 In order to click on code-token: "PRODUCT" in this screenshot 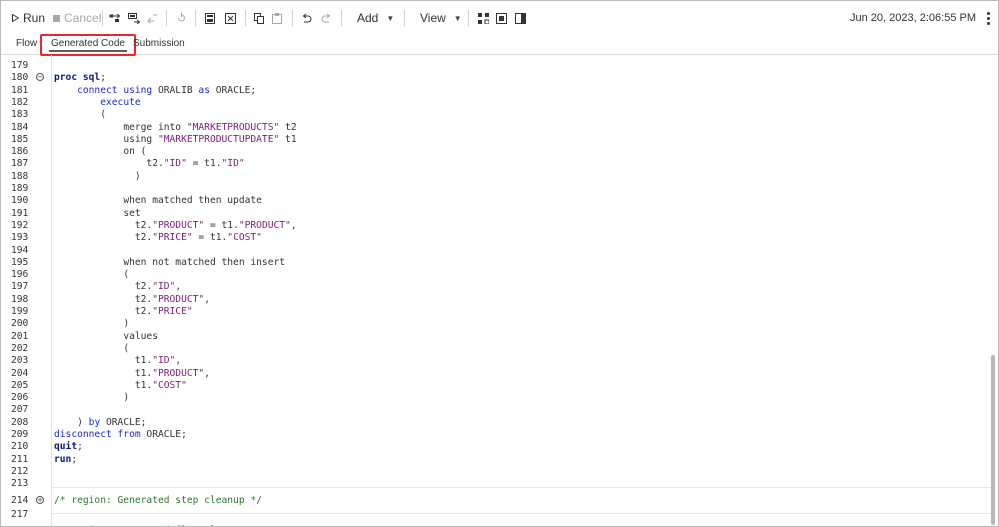, I will do `click(178, 373)`.